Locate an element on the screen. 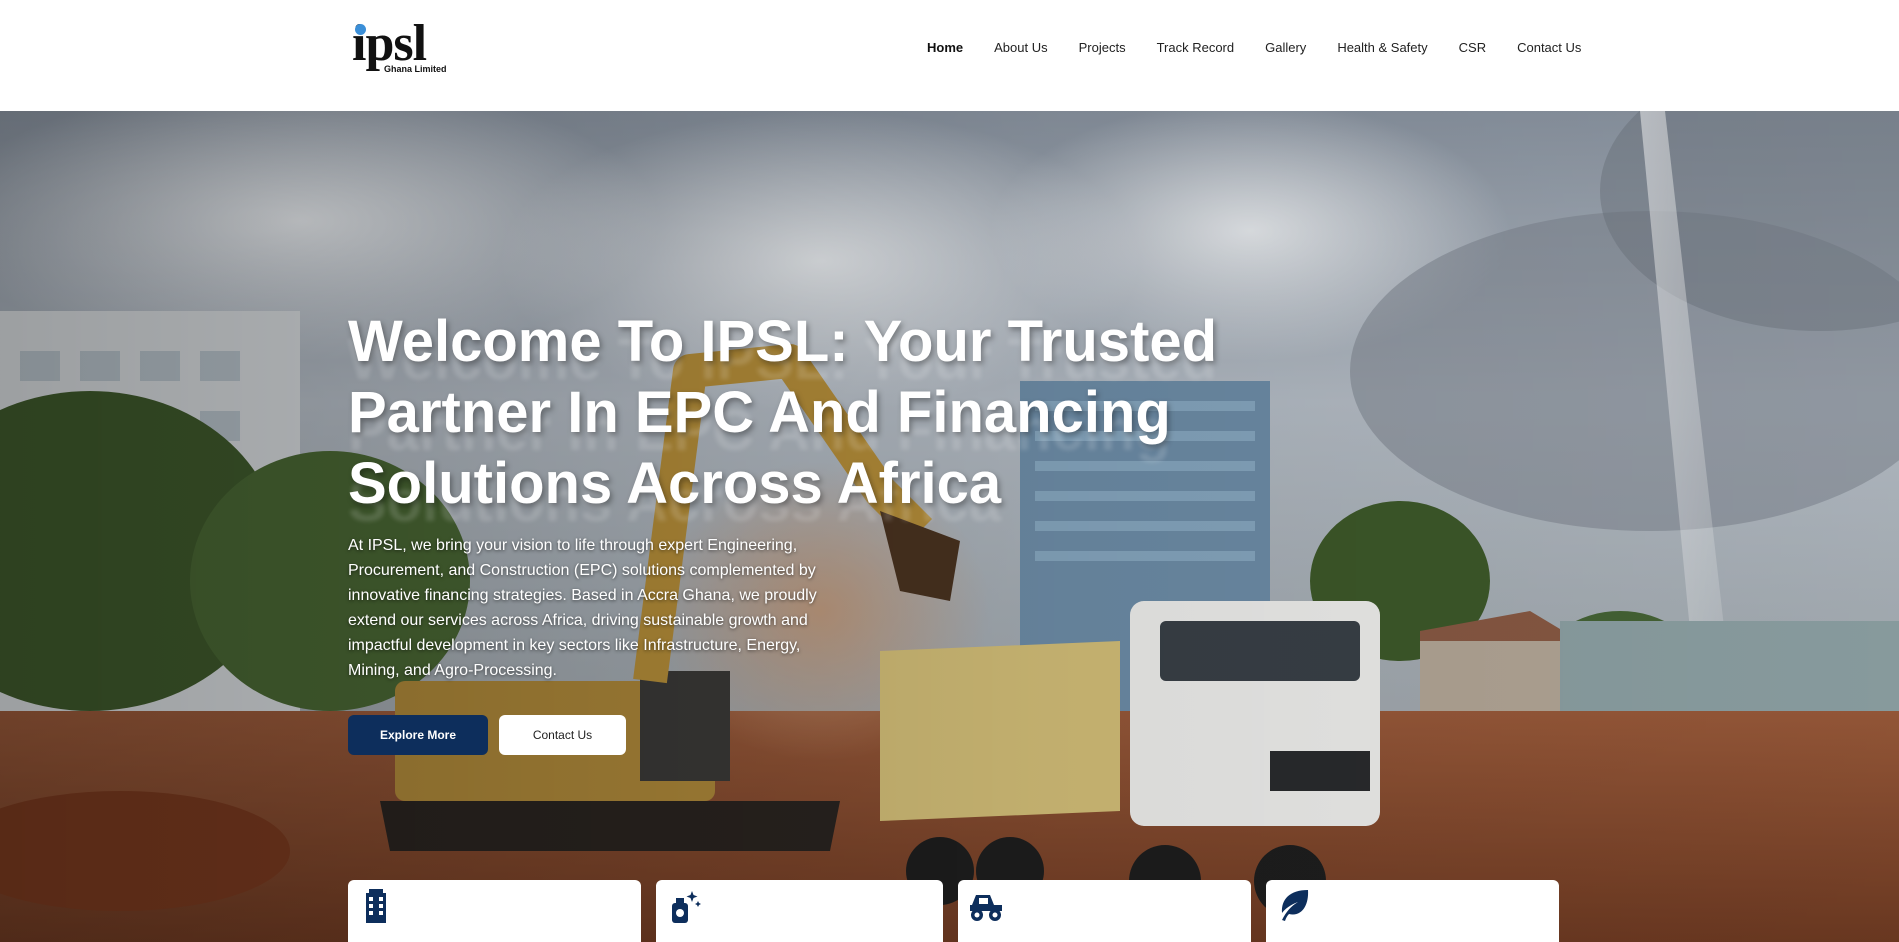  service-cards is located at coordinates (953, 911).